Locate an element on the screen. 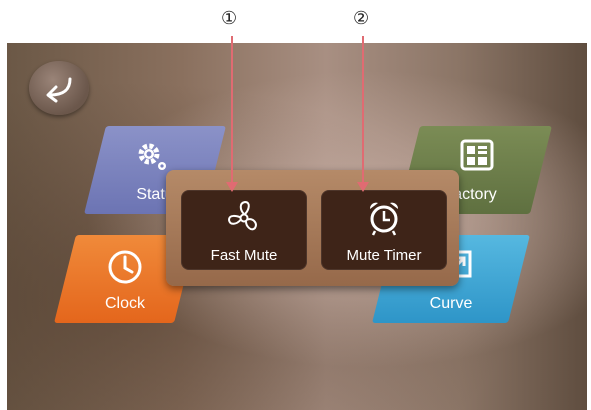 The width and height of the screenshot is (591, 410). factory-grid-icon is located at coordinates (477, 155).